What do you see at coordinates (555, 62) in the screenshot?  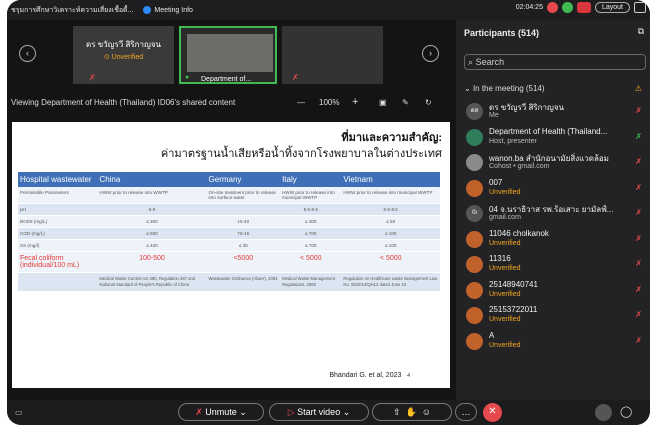 I see `search-input: ⌕ Search` at bounding box center [555, 62].